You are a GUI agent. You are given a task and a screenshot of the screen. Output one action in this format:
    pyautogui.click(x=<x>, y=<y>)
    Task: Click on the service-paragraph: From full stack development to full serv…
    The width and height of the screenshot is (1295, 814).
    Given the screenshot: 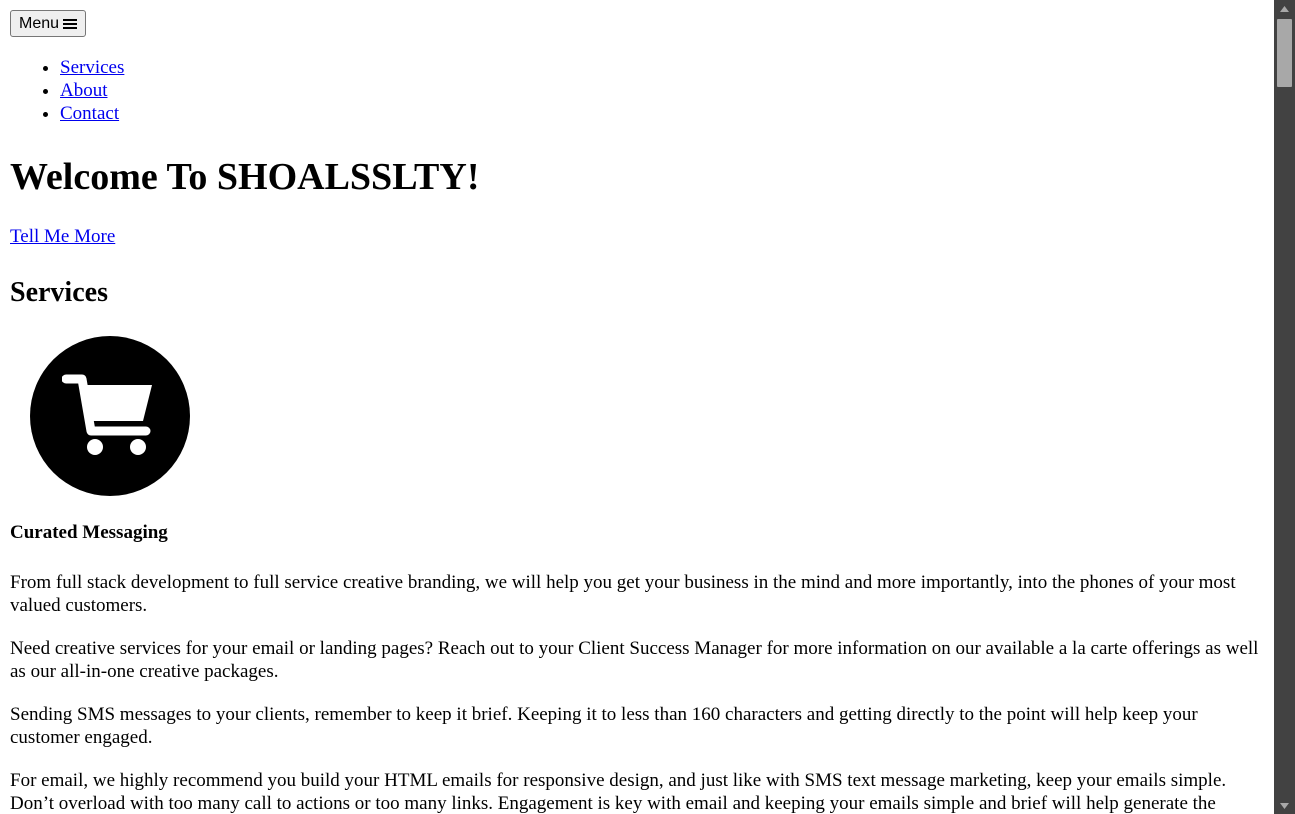 What is the action you would take?
    pyautogui.click(x=623, y=594)
    